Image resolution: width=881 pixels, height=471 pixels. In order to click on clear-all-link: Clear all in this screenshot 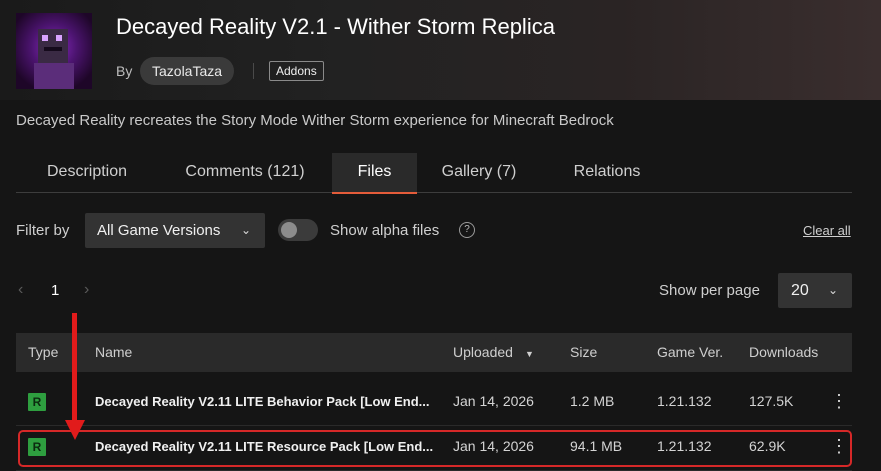, I will do `click(827, 230)`.